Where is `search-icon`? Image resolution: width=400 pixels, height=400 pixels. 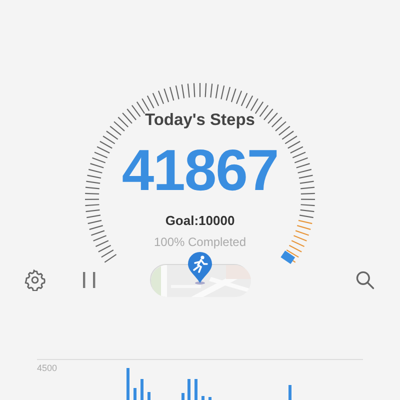
search-icon is located at coordinates (365, 279).